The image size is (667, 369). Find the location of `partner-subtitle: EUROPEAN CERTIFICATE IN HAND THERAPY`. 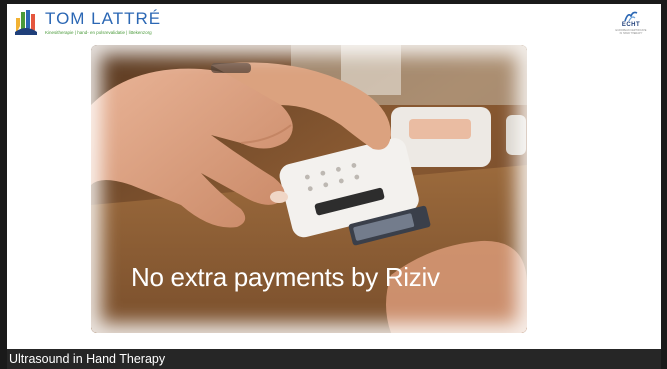

partner-subtitle: EUROPEAN CERTIFICATE IN HAND THERAPY is located at coordinates (631, 32).